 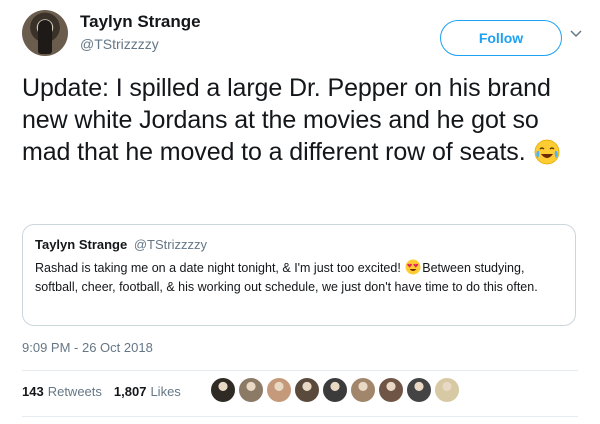 What do you see at coordinates (223, 390) in the screenshot?
I see `avatar-1-icon` at bounding box center [223, 390].